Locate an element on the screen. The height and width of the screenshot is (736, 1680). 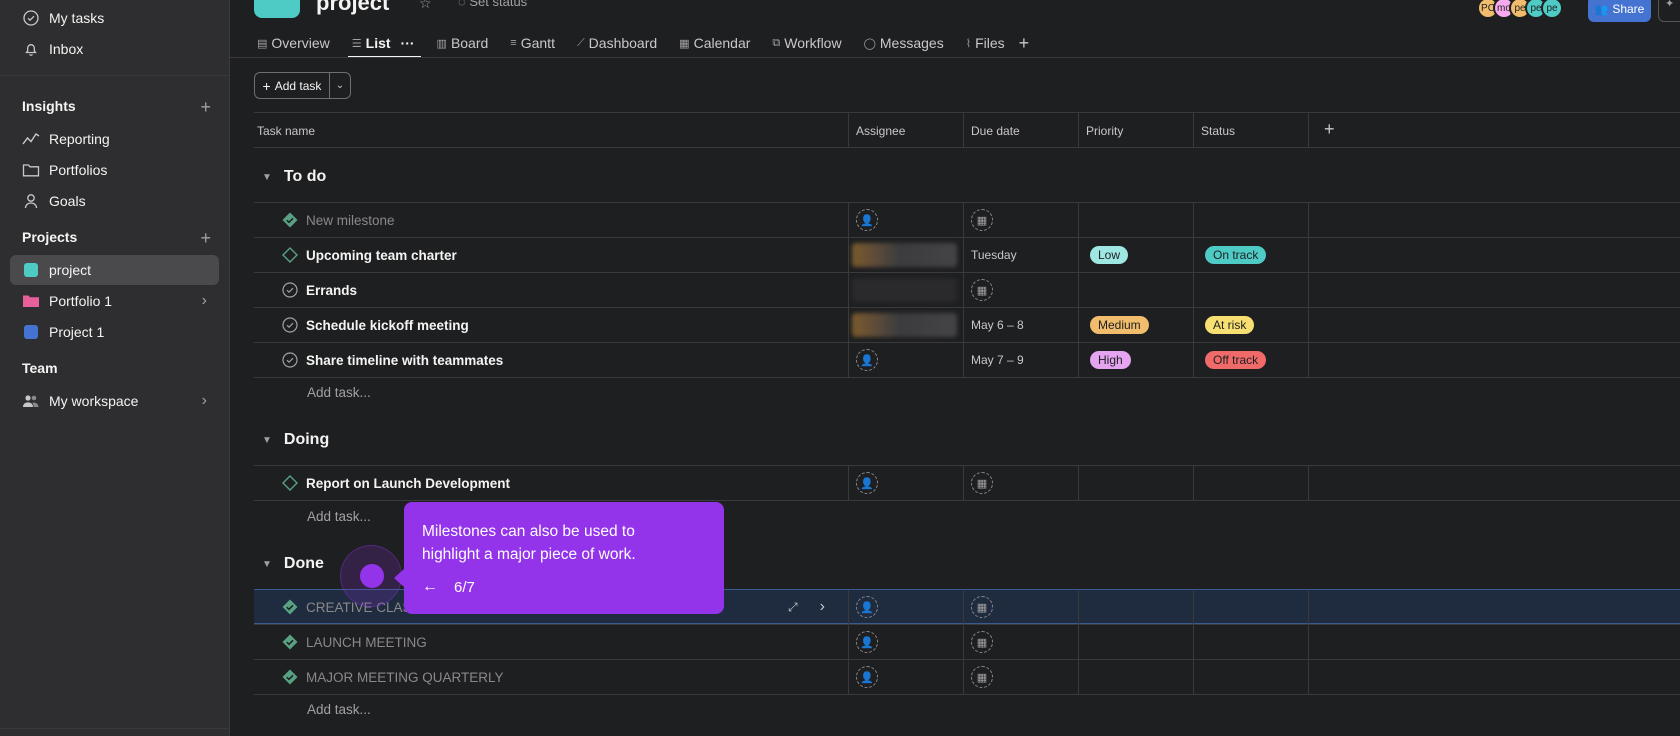
sidebar-item-portfolio-1: Portfolio 1 › is located at coordinates (114, 301).